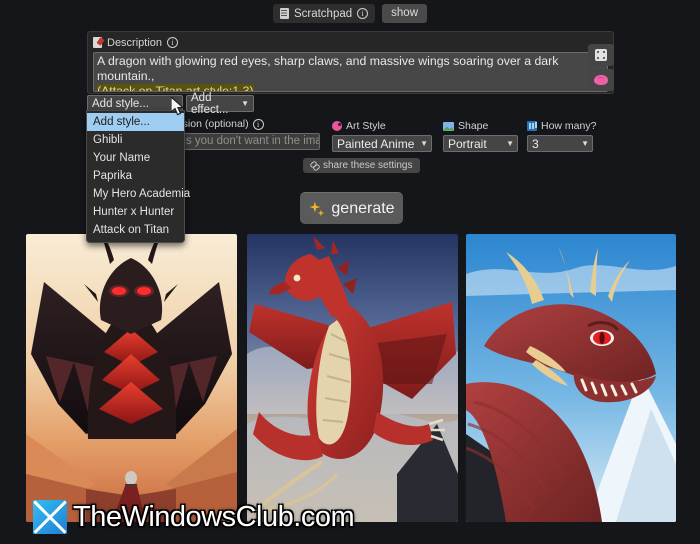  I want to click on watermark: TheWindowsClub.com, so click(194, 517).